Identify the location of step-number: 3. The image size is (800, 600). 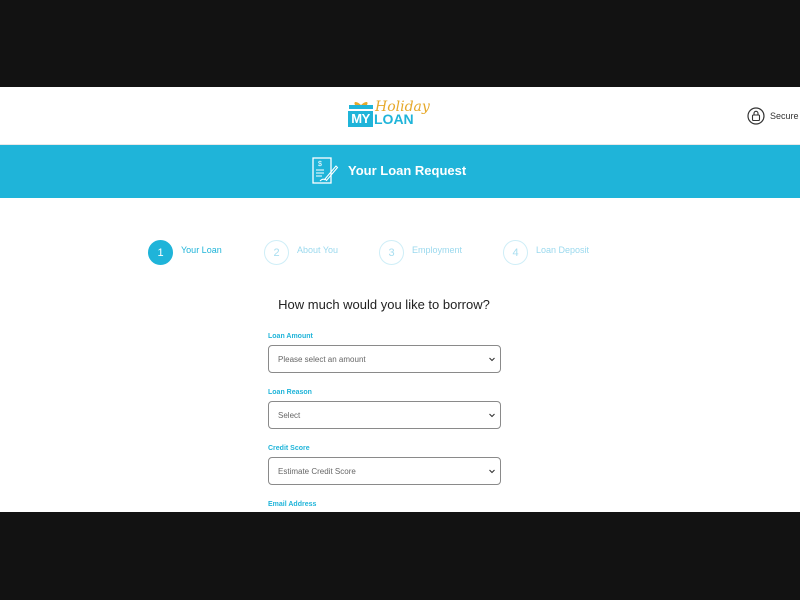
(391, 252).